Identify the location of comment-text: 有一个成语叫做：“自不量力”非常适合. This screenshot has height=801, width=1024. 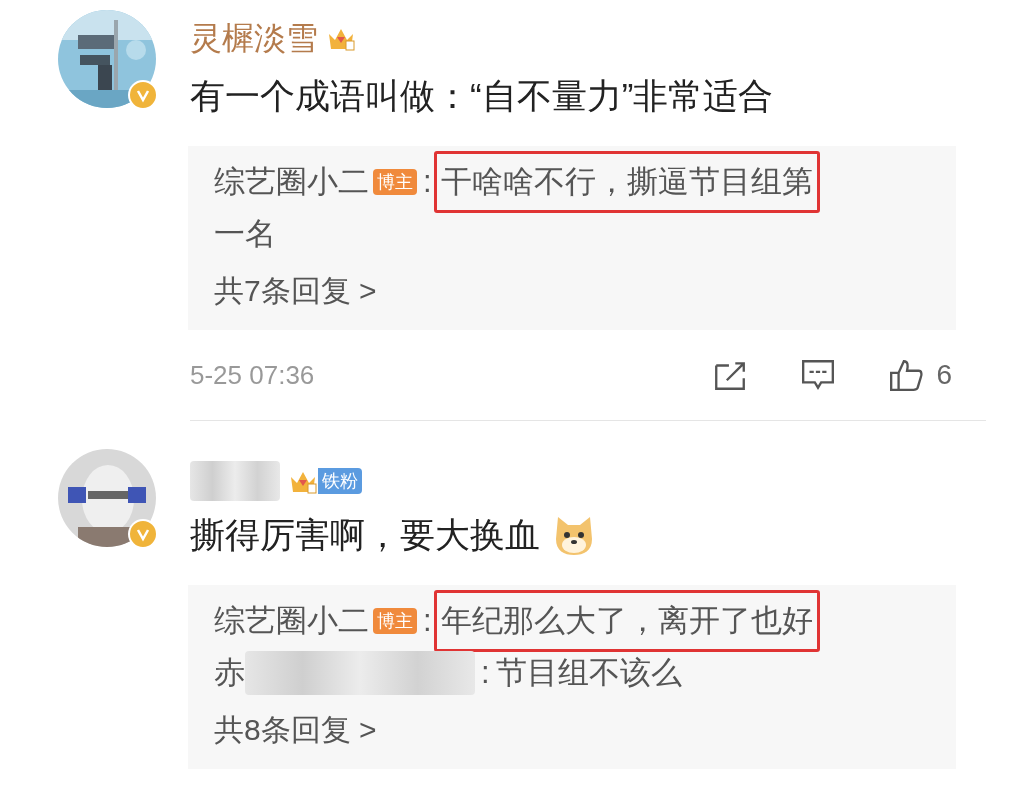
(482, 95).